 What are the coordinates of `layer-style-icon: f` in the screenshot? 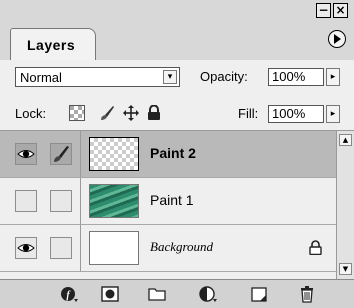 It's located at (69, 294).